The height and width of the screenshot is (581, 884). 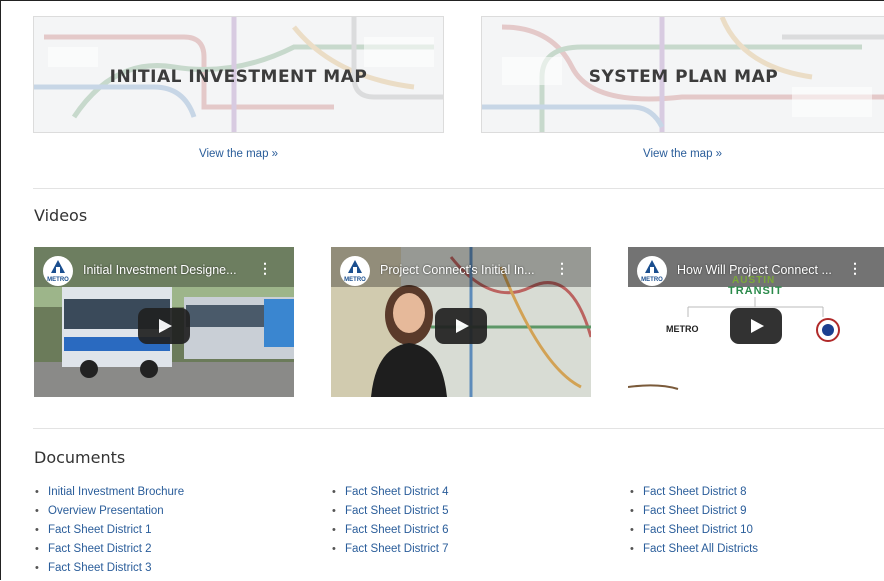 I want to click on metro-slide-text: METRO, so click(x=682, y=329).